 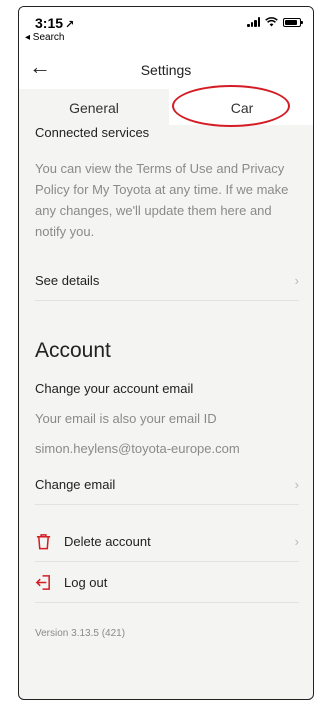 I want to click on see-details-label: See details, so click(x=67, y=280).